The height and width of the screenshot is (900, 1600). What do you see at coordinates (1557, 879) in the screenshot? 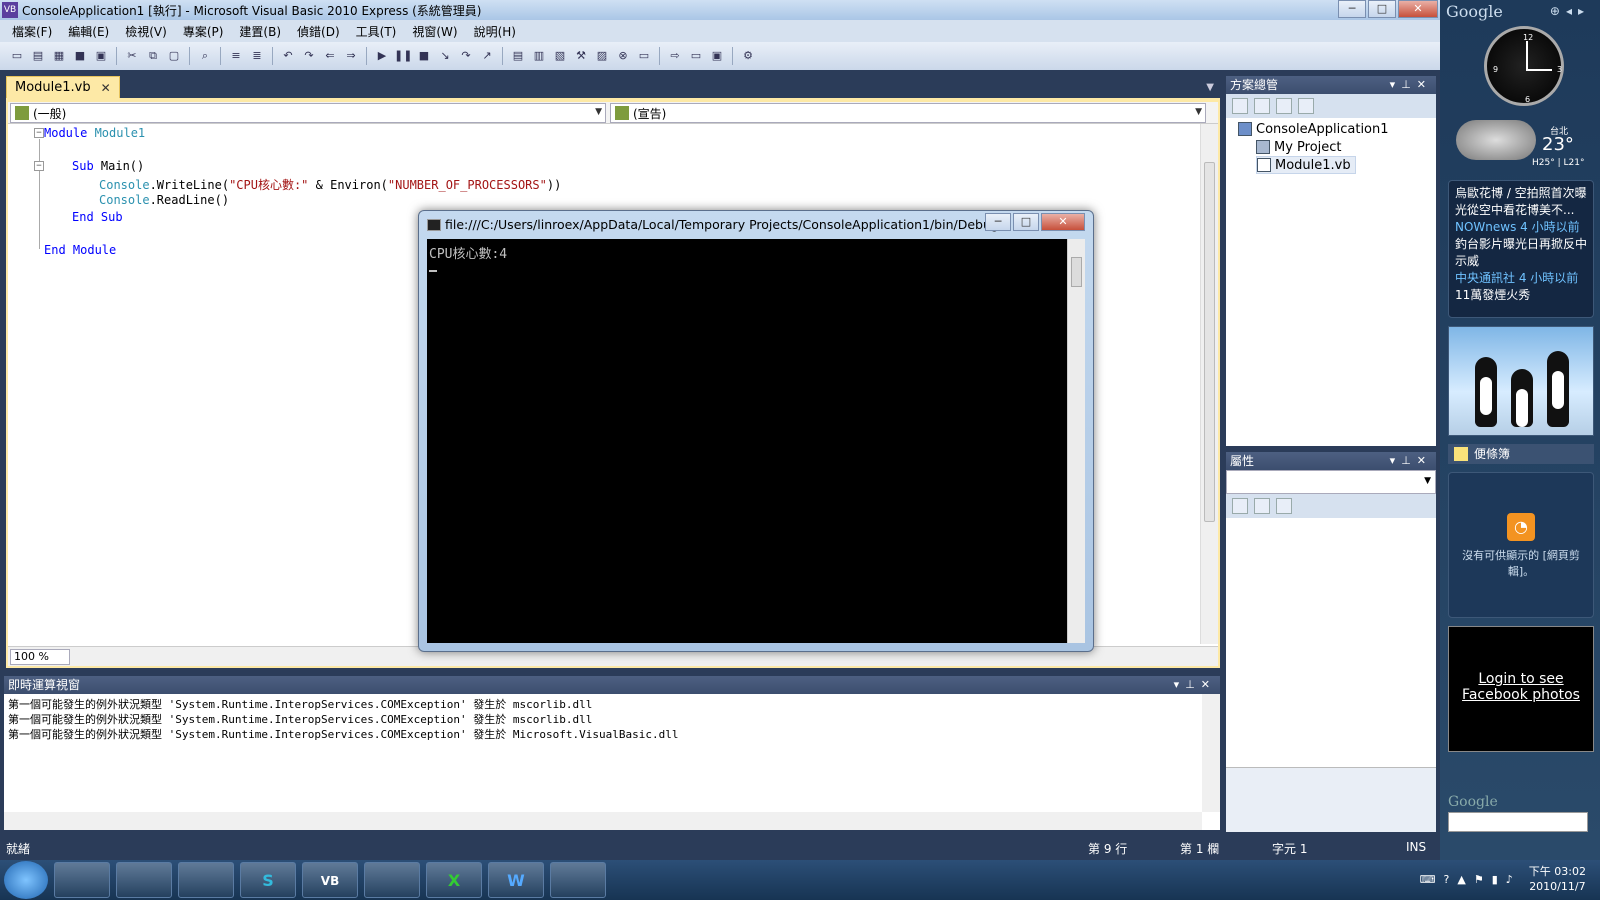
I see `taskbar-clock: 下午 03:02 2010/11/7` at bounding box center [1557, 879].